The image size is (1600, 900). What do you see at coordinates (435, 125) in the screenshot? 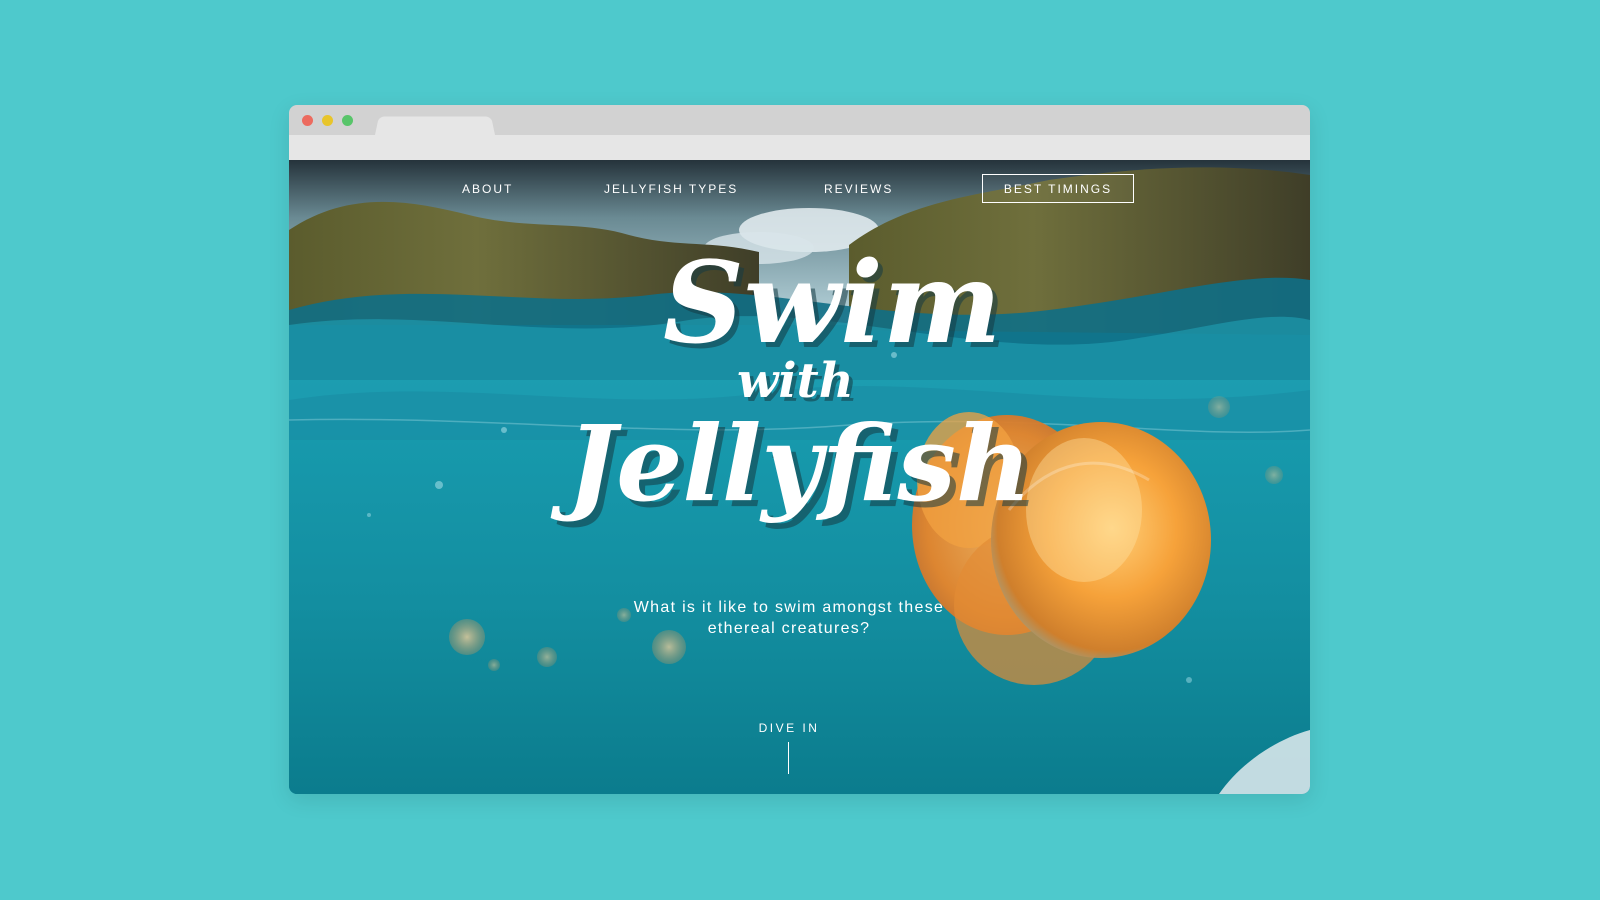
I see `browser-tab` at bounding box center [435, 125].